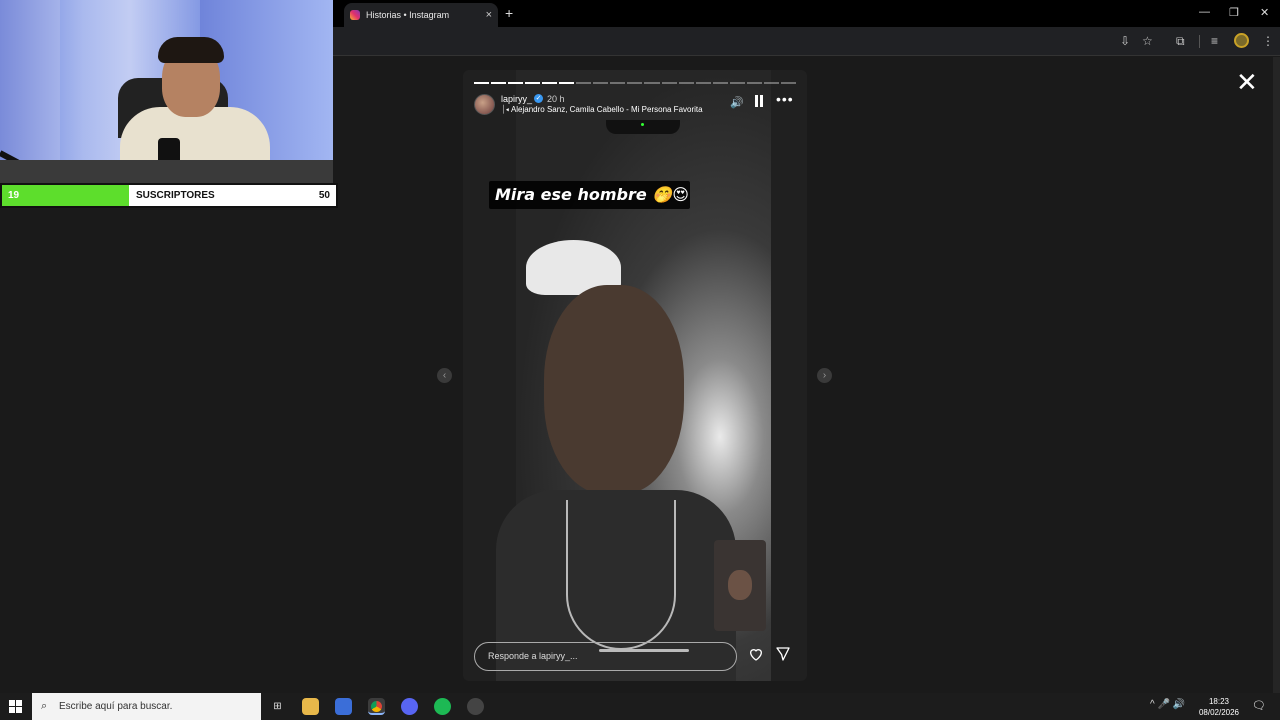  What do you see at coordinates (408, 15) in the screenshot?
I see `tab-title: Historias • Instagram` at bounding box center [408, 15].